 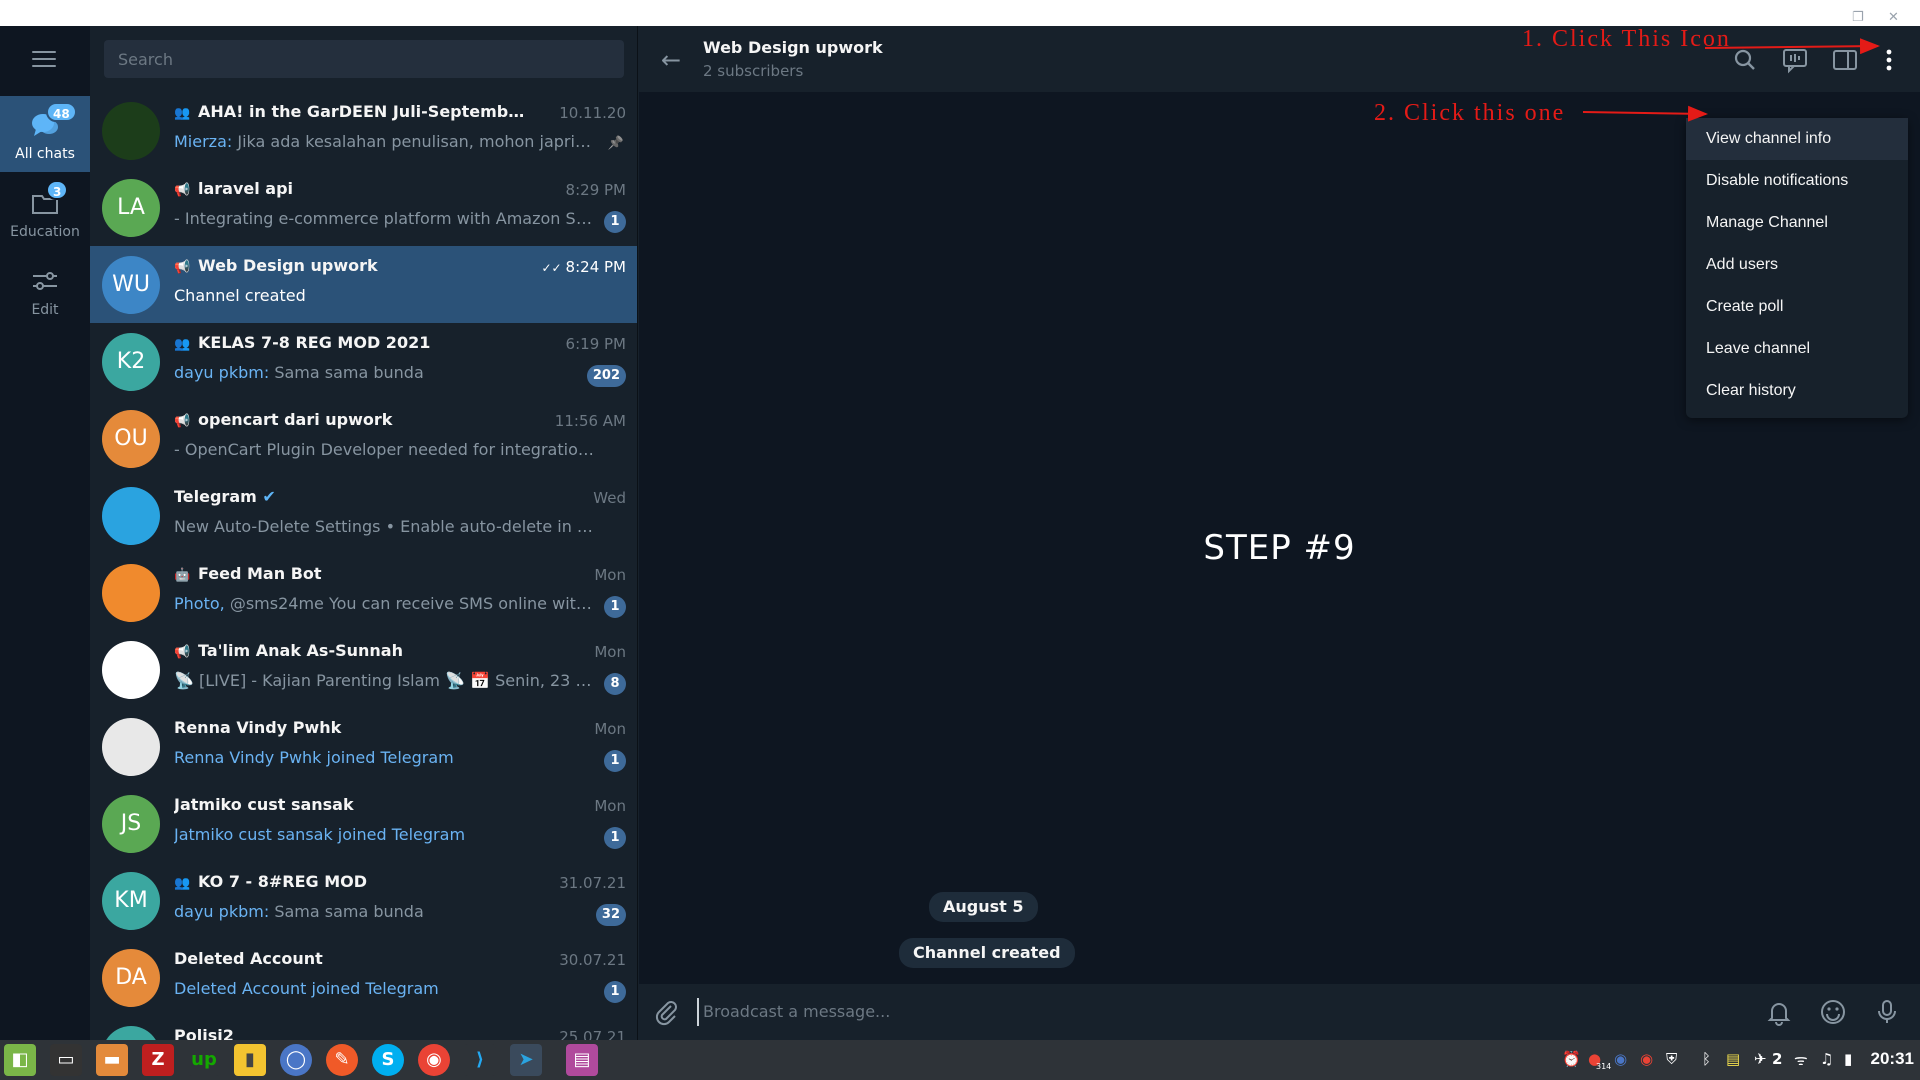 I want to click on chat-time: 11:56 AM, so click(x=590, y=421).